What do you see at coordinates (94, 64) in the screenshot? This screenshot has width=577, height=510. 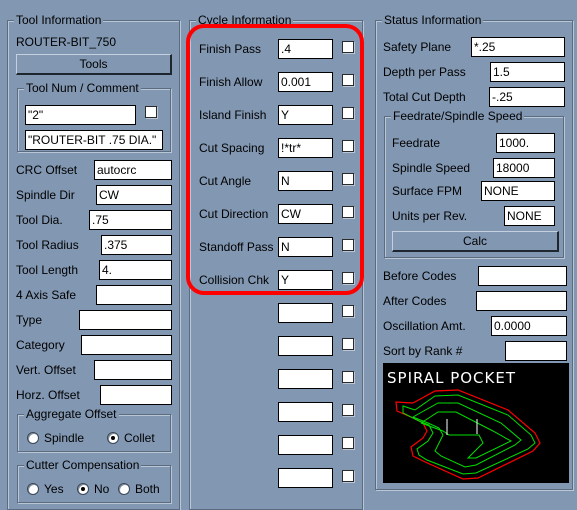 I see `tools-button: Tools` at bounding box center [94, 64].